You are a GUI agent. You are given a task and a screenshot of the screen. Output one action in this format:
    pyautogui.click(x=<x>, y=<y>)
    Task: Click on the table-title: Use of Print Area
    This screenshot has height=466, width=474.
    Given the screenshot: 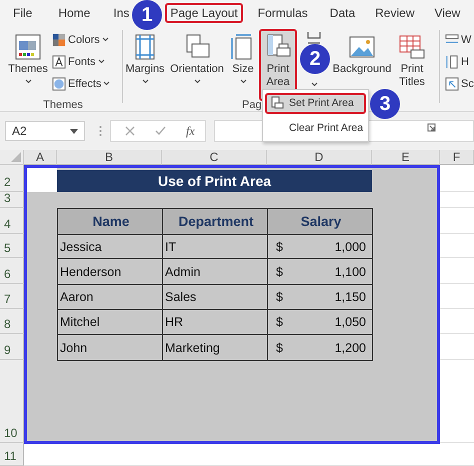 What is the action you would take?
    pyautogui.click(x=214, y=181)
    